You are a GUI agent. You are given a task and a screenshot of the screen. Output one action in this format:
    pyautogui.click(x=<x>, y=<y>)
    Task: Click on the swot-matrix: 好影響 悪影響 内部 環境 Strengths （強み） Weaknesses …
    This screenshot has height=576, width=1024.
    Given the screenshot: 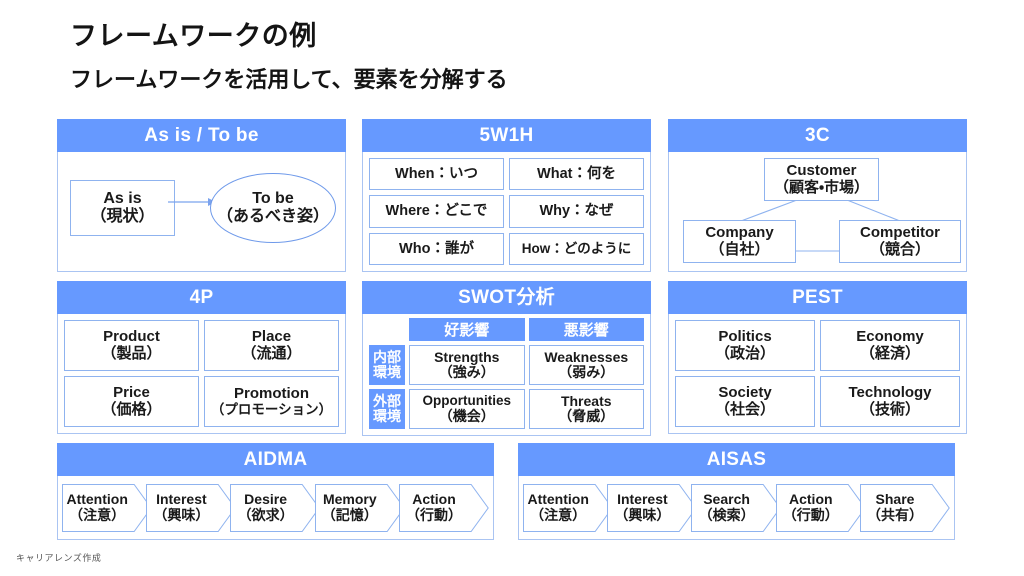 What is the action you would take?
    pyautogui.click(x=506, y=374)
    